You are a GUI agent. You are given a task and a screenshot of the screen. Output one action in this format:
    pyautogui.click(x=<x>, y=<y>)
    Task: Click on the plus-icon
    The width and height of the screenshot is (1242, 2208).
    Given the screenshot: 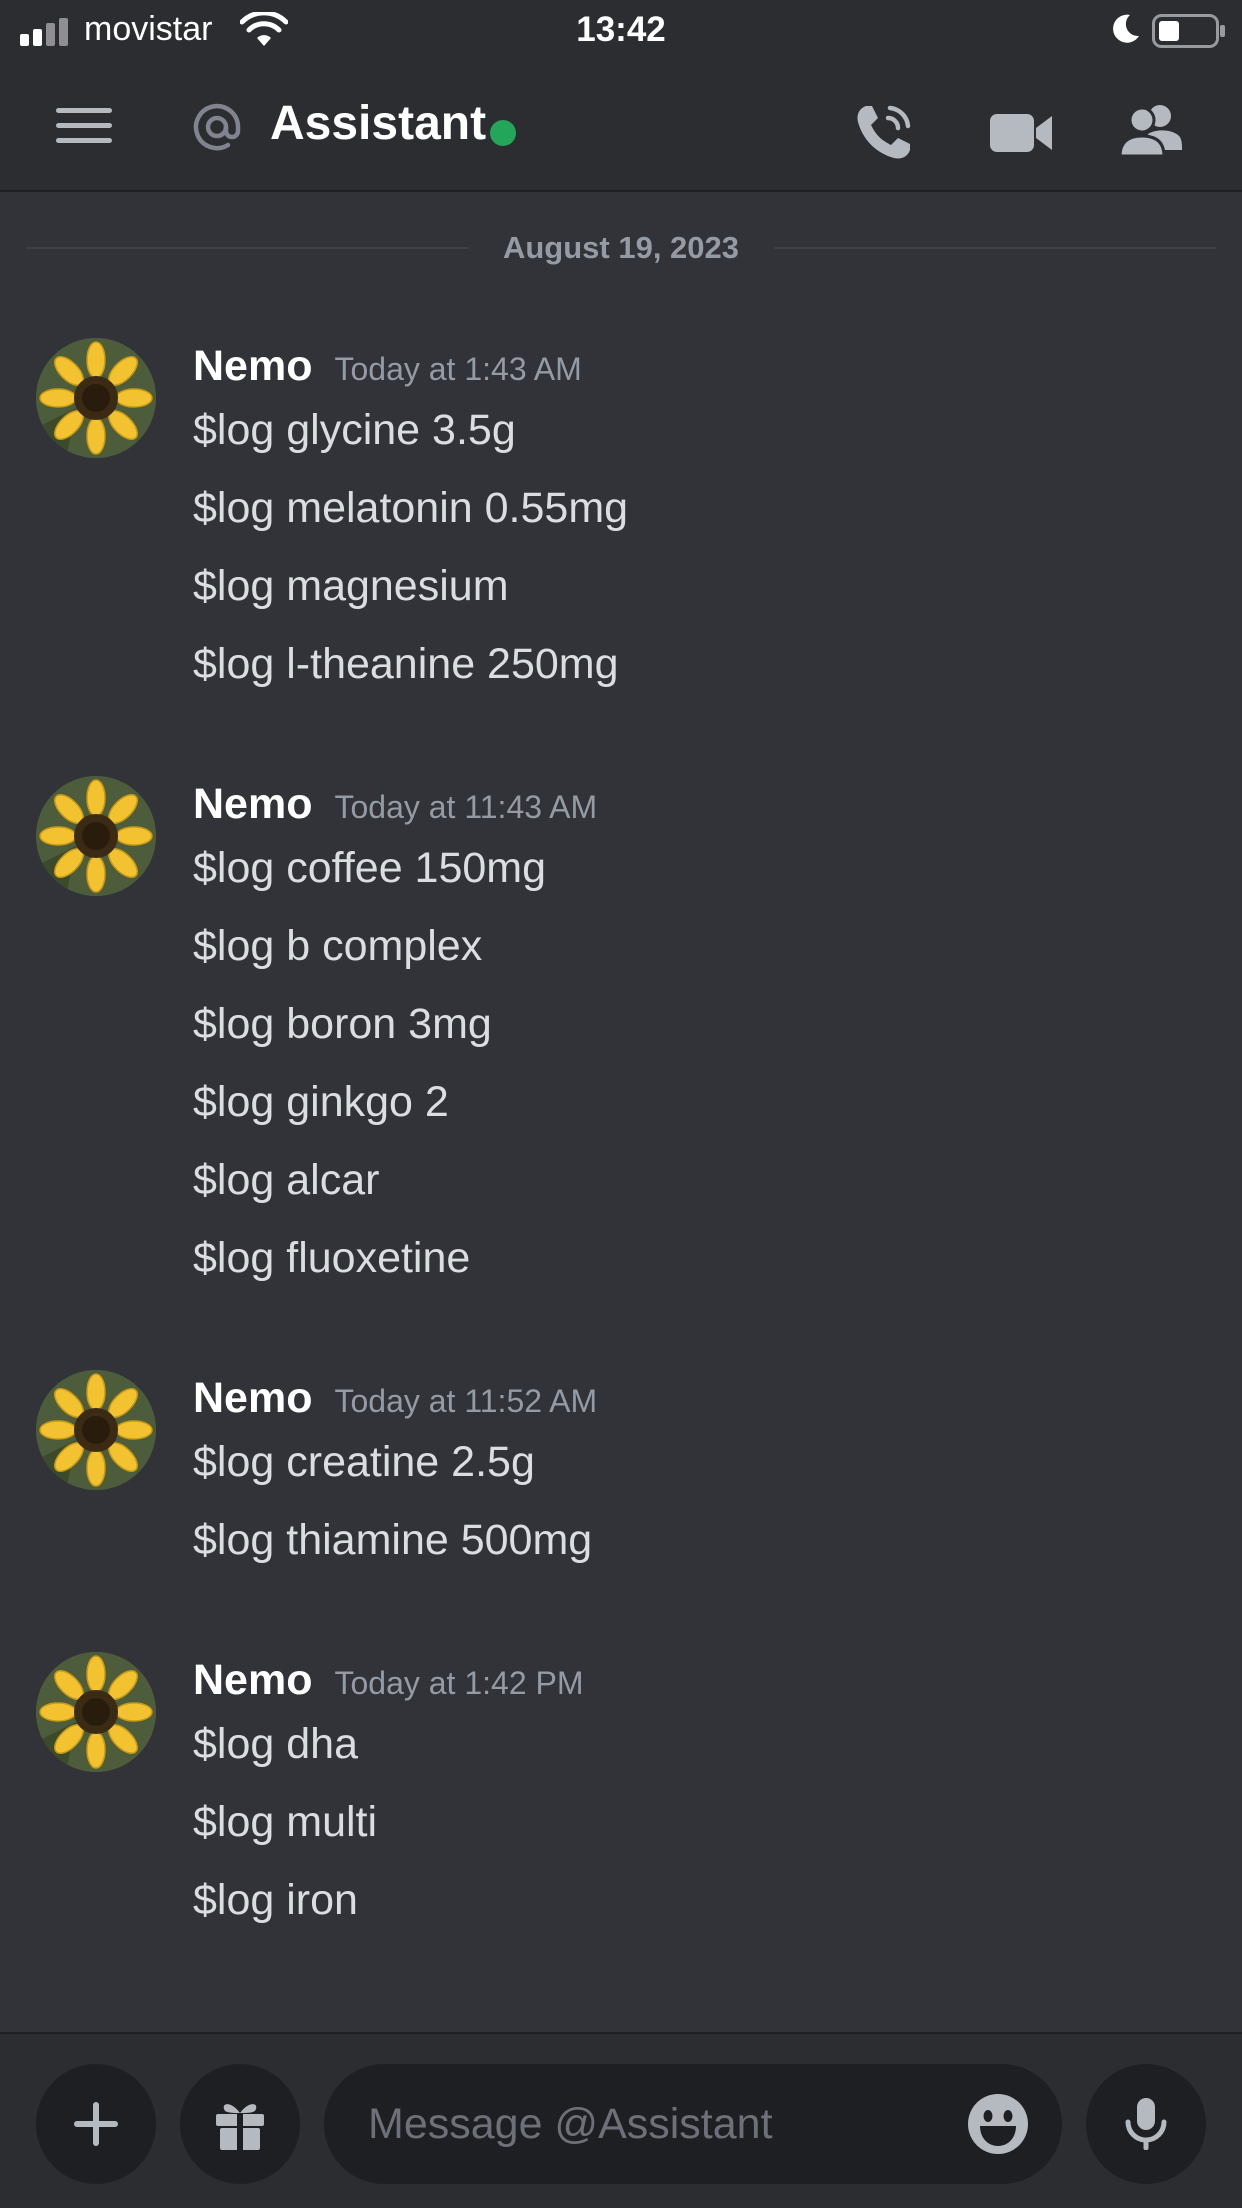 What is the action you would take?
    pyautogui.click(x=96, y=2124)
    